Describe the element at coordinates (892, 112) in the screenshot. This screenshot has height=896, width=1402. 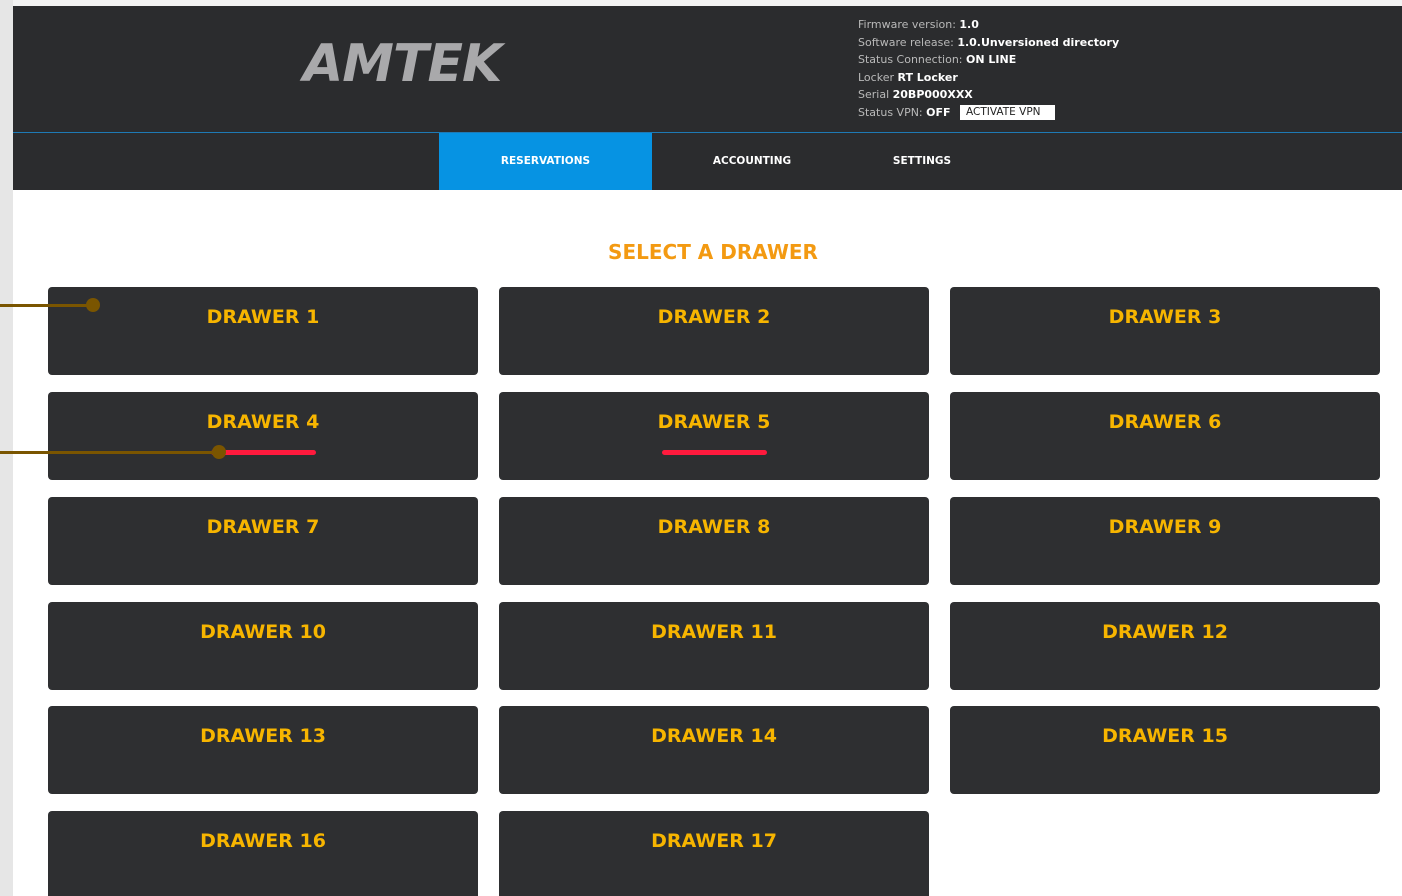
I see `vpn-label: Status VPN:` at that location.